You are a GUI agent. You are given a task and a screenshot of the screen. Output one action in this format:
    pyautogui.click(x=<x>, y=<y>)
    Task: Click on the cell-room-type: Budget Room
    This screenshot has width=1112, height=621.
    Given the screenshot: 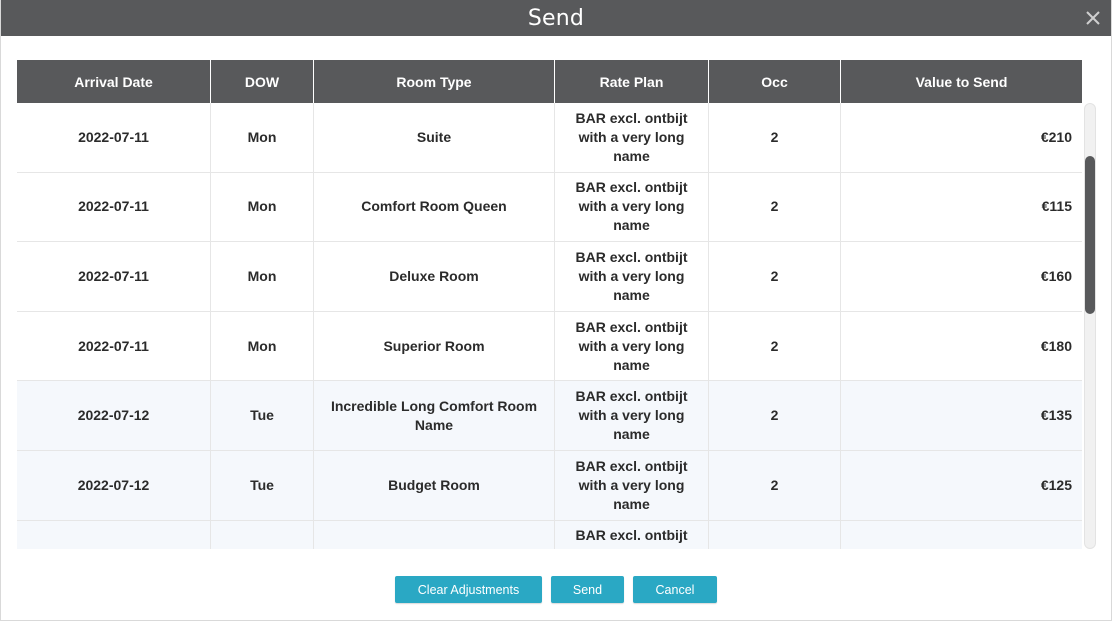 What is the action you would take?
    pyautogui.click(x=434, y=485)
    